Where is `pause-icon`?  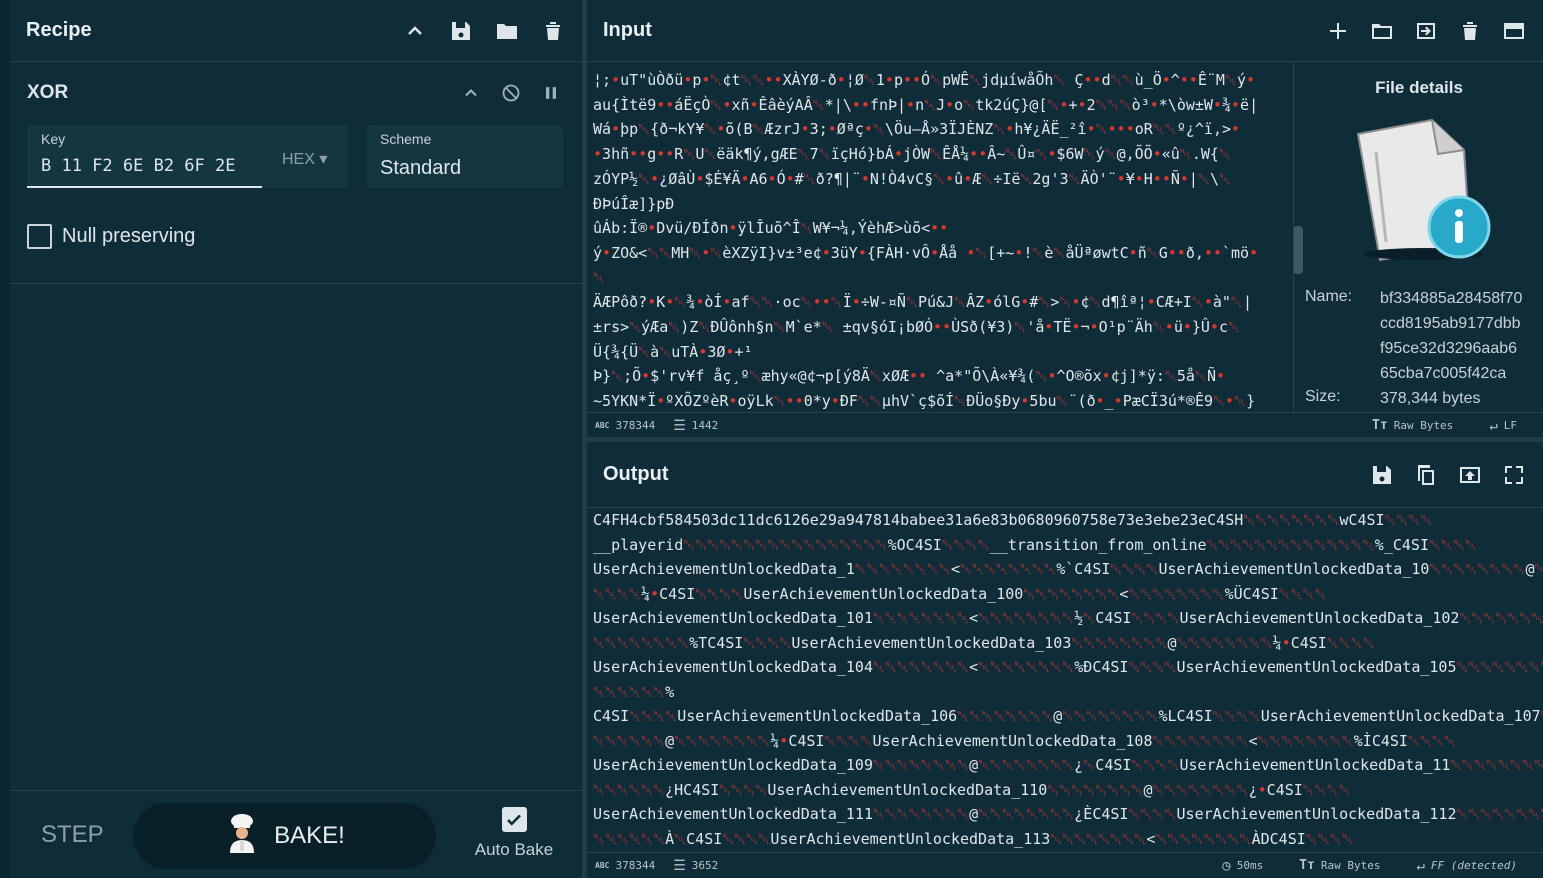 pause-icon is located at coordinates (551, 93).